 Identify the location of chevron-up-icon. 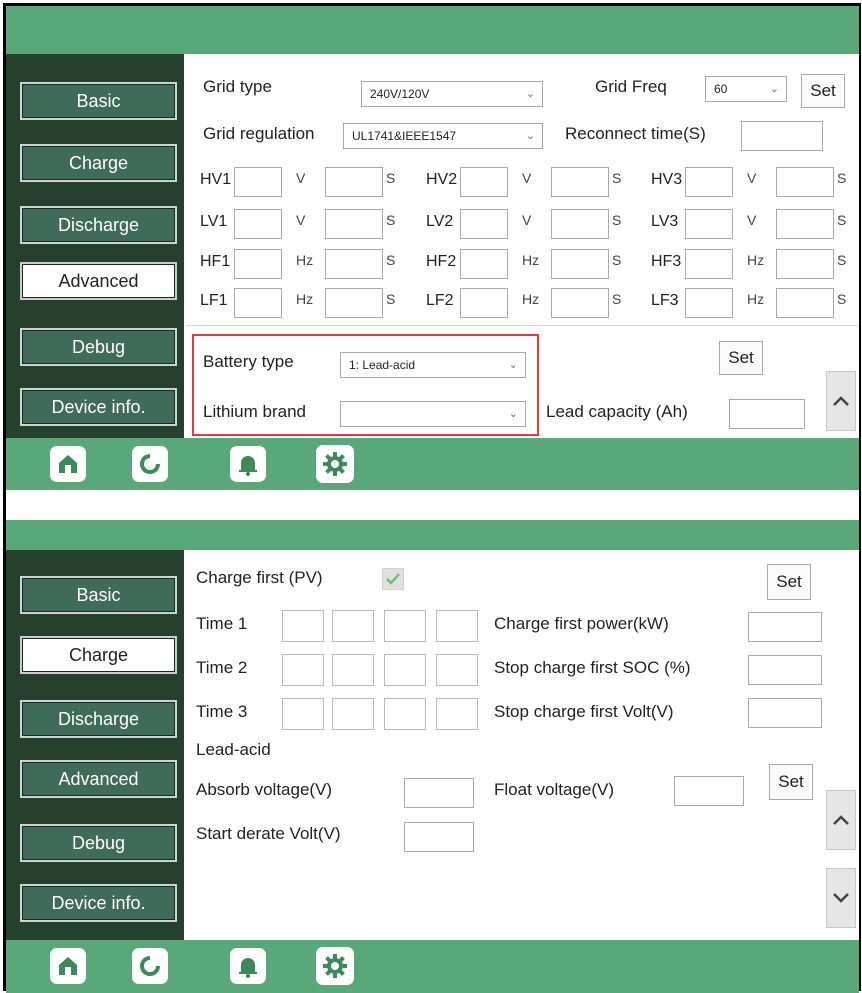
(841, 820).